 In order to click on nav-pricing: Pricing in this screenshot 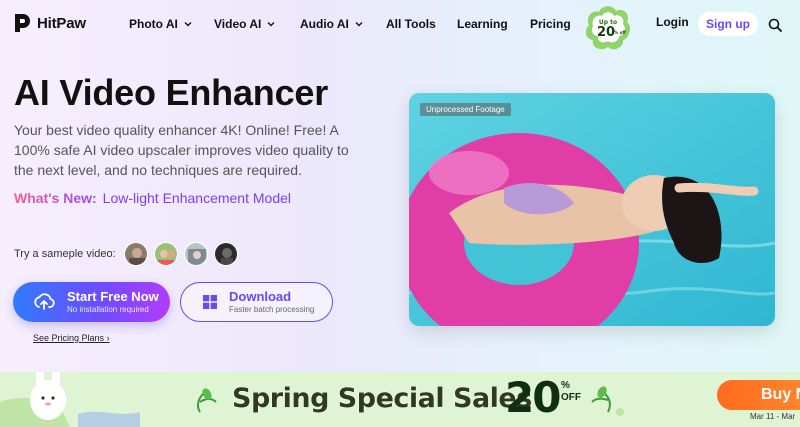, I will do `click(550, 24)`.